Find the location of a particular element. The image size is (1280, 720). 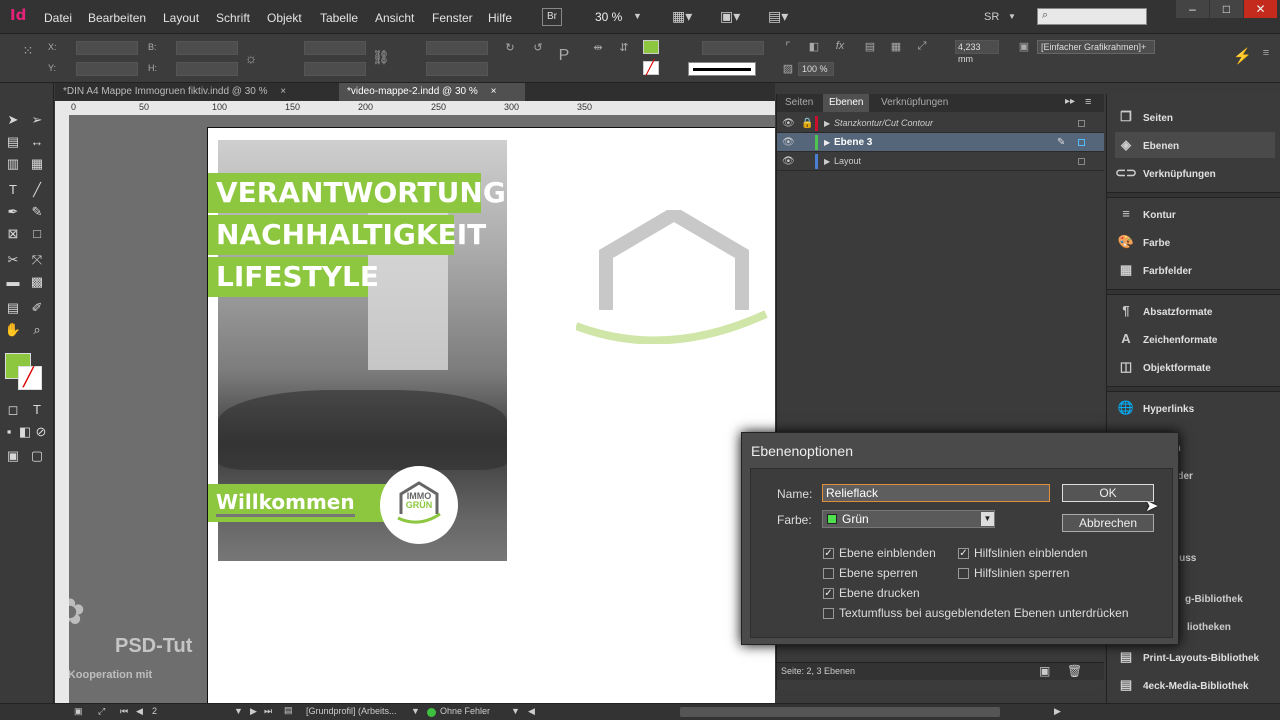

link-proportions-icon: ⛓ is located at coordinates (381, 57).